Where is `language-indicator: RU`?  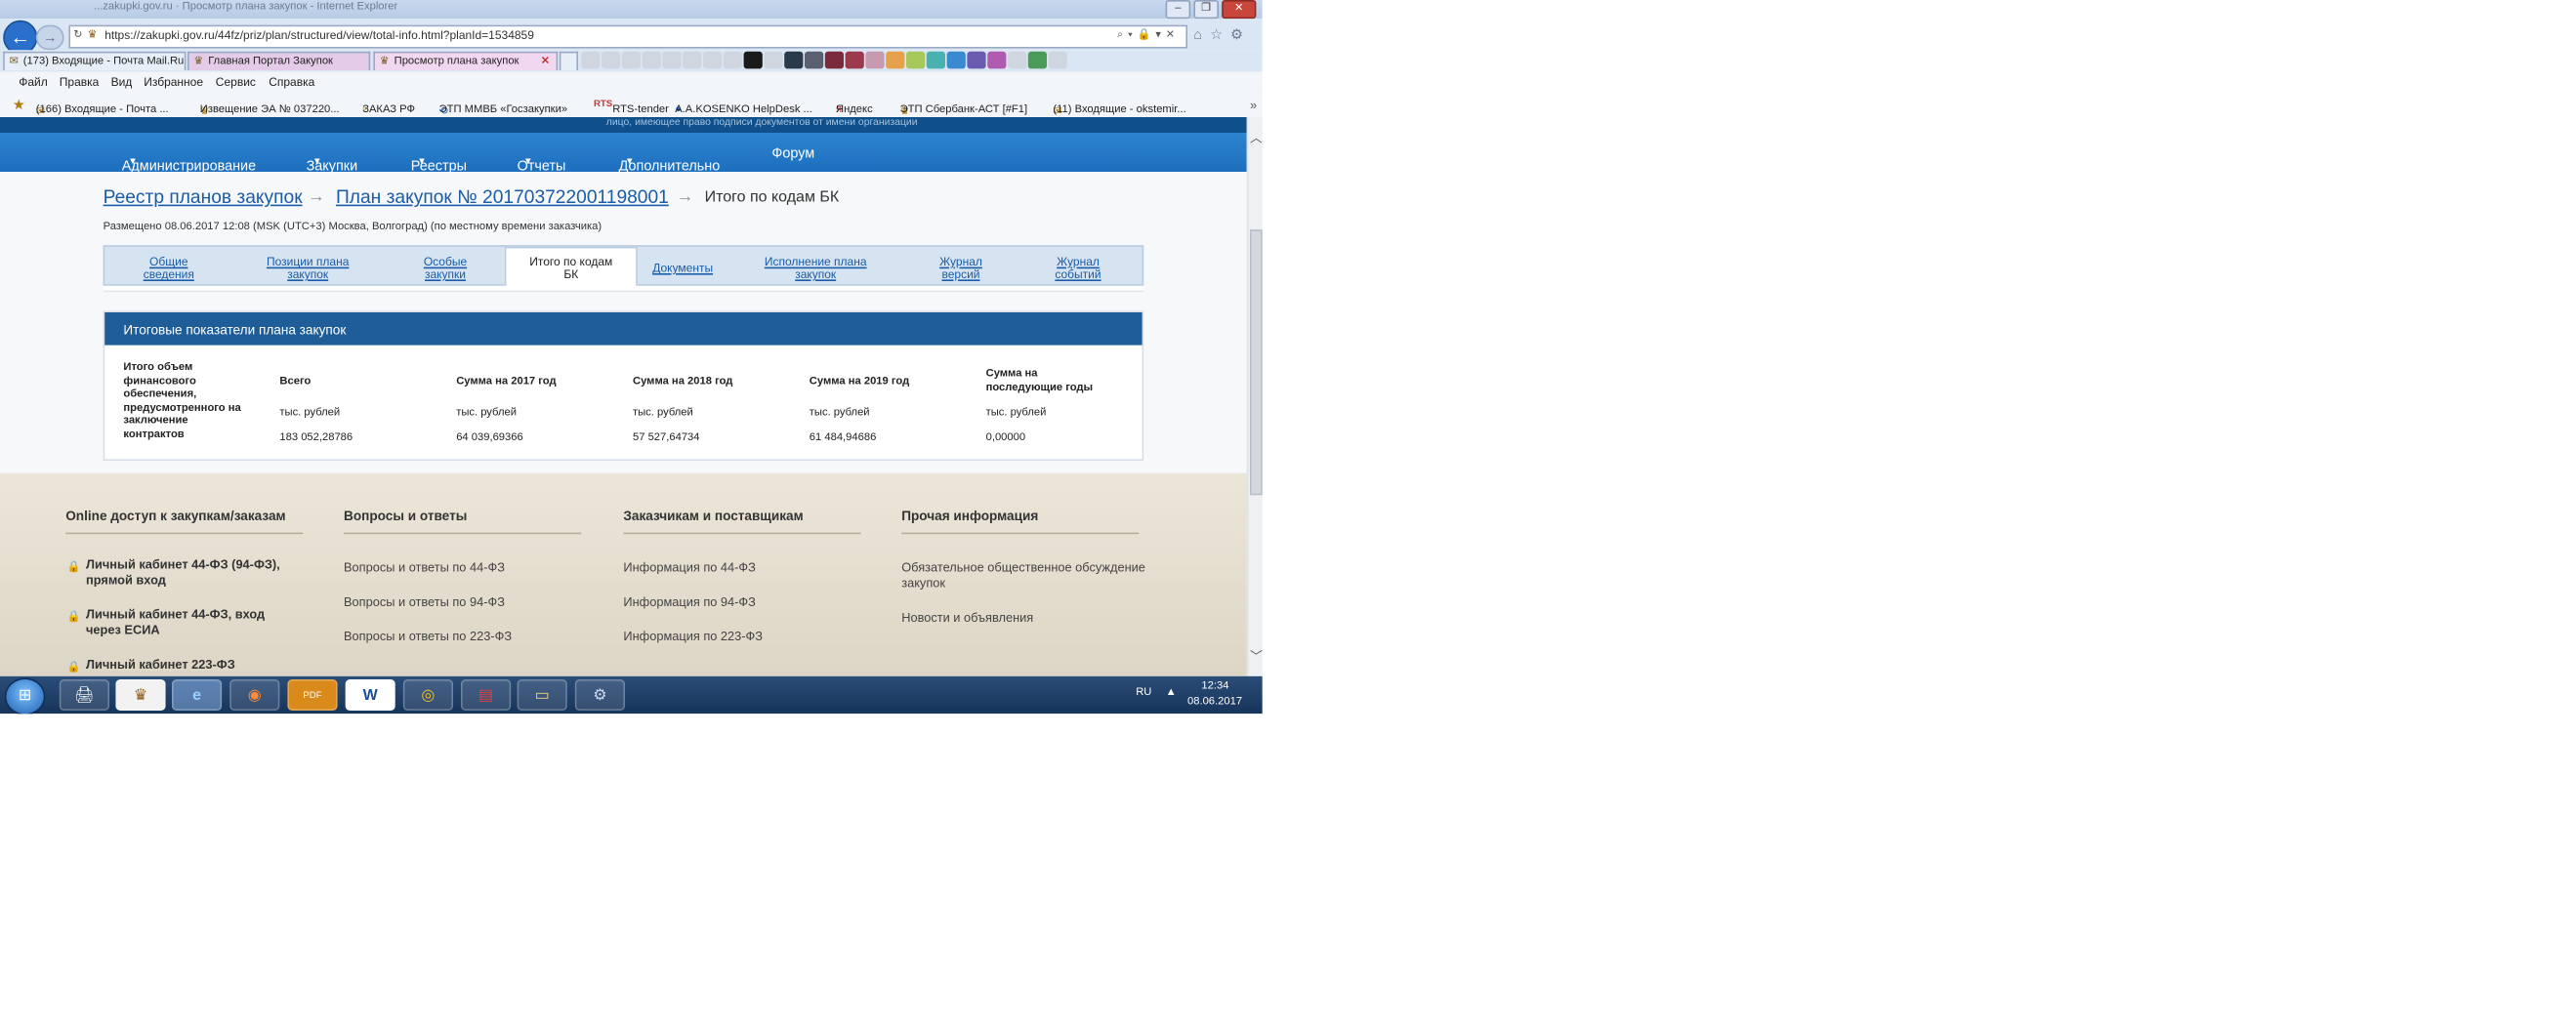 language-indicator: RU is located at coordinates (1144, 692).